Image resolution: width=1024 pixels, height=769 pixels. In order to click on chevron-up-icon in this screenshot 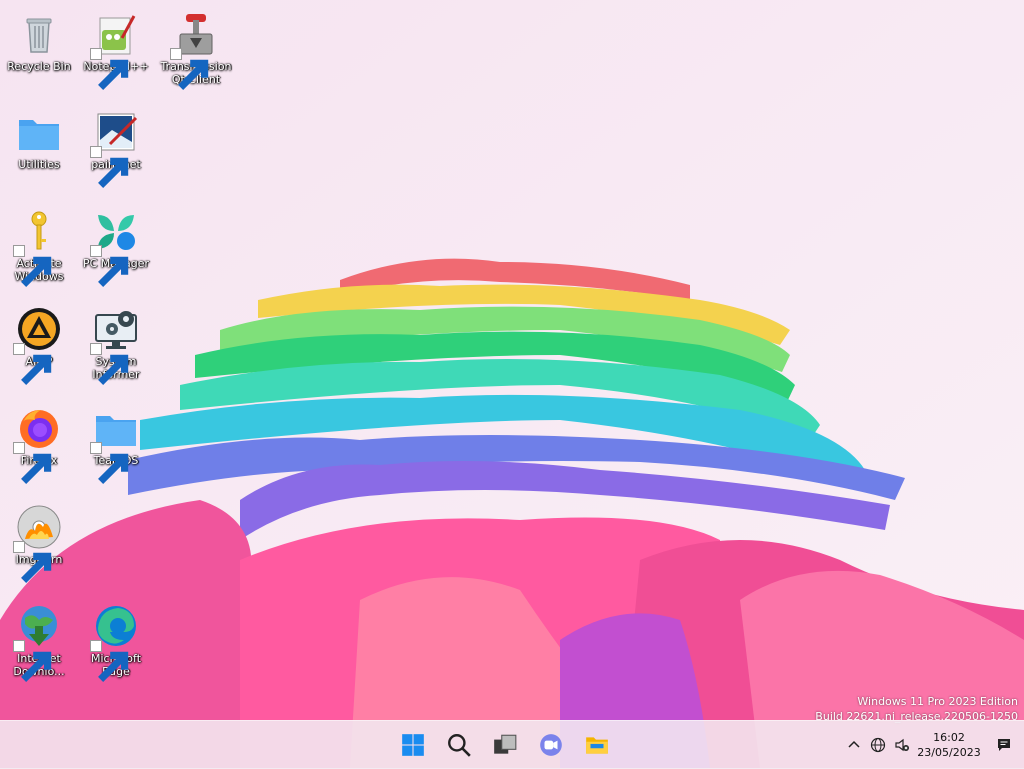, I will do `click(854, 744)`.